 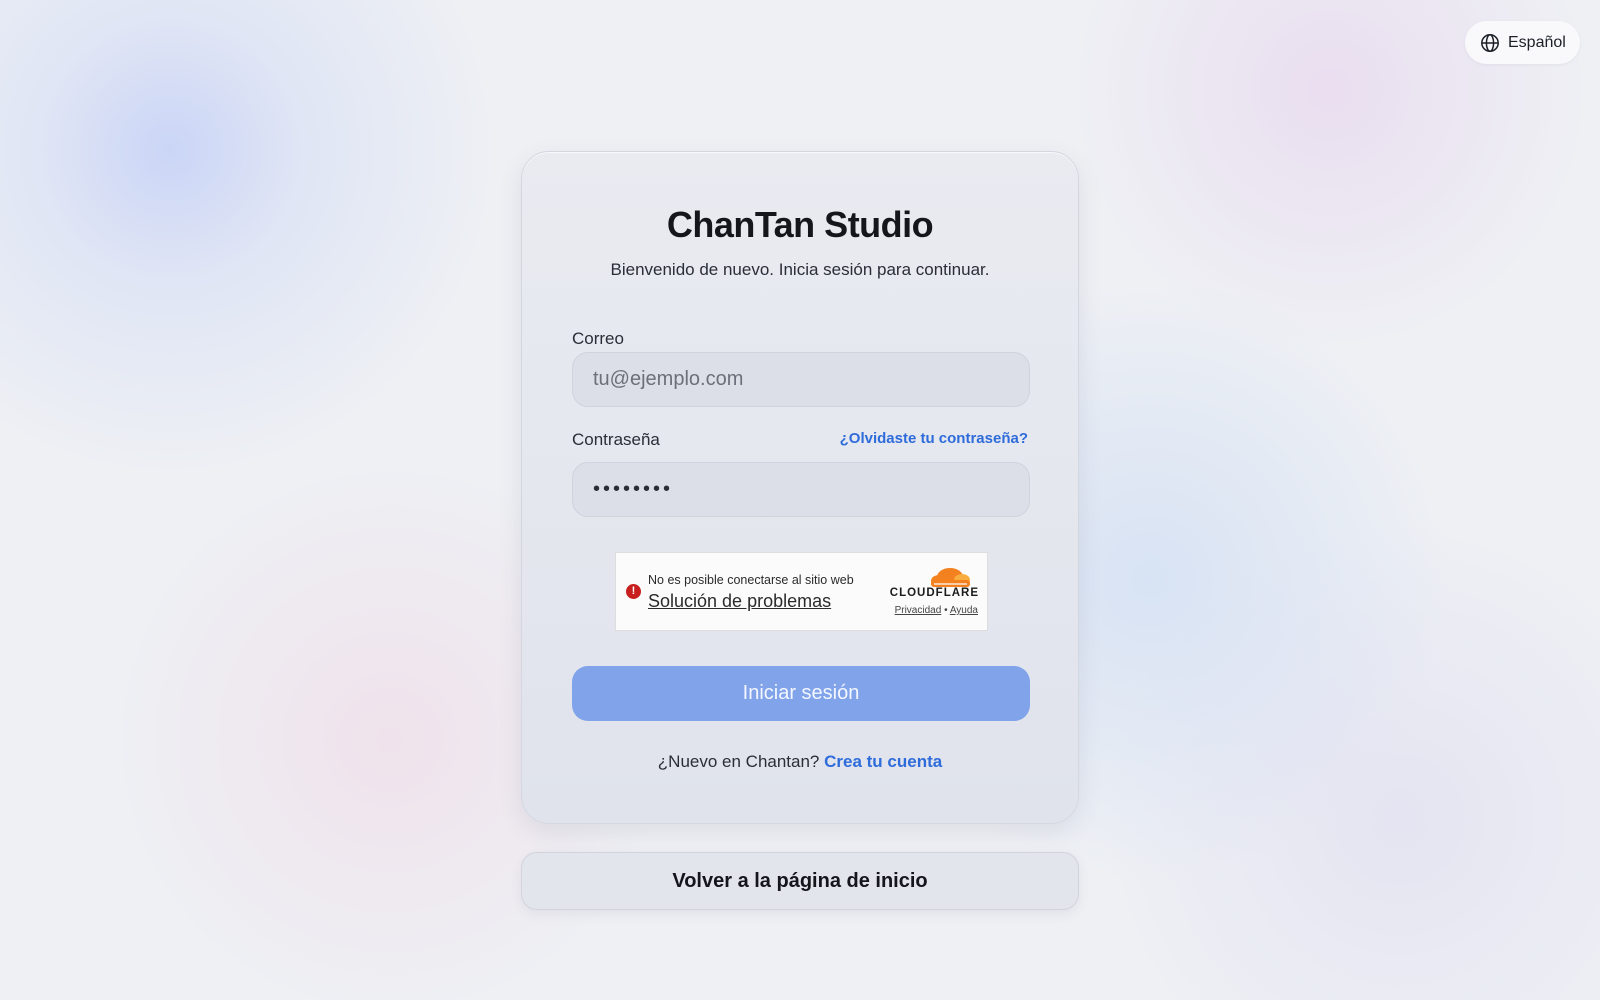 What do you see at coordinates (633, 591) in the screenshot?
I see `exclamation-circle-icon: !` at bounding box center [633, 591].